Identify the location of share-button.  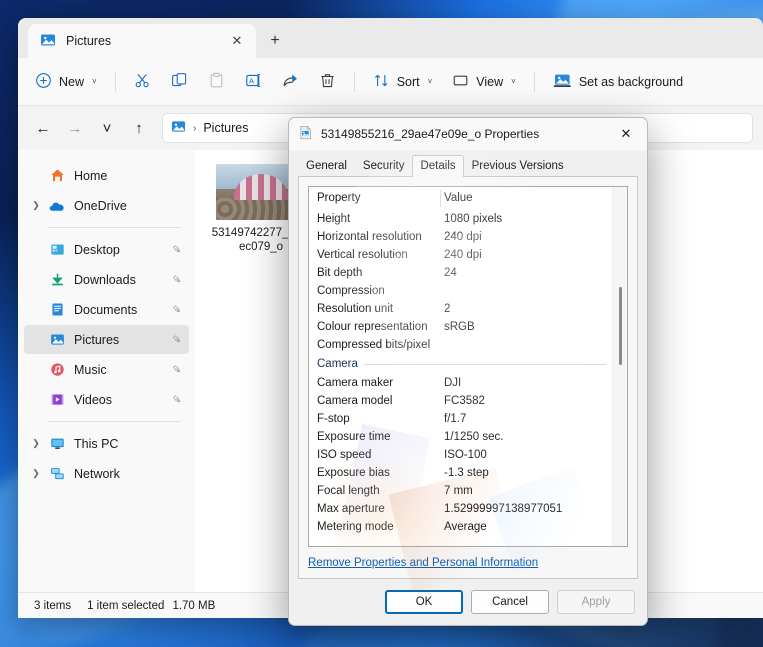
(290, 82).